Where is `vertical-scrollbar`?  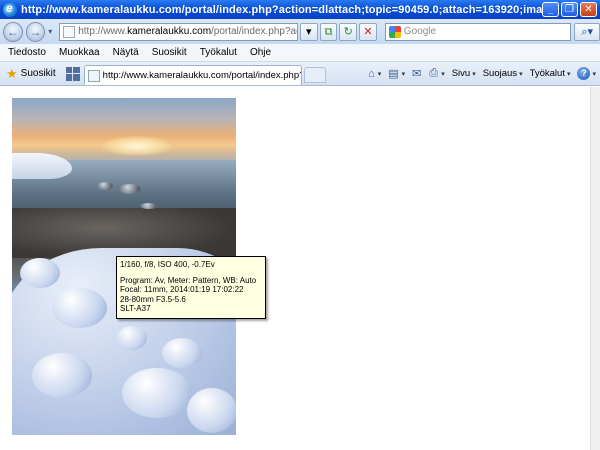 vertical-scrollbar is located at coordinates (595, 268).